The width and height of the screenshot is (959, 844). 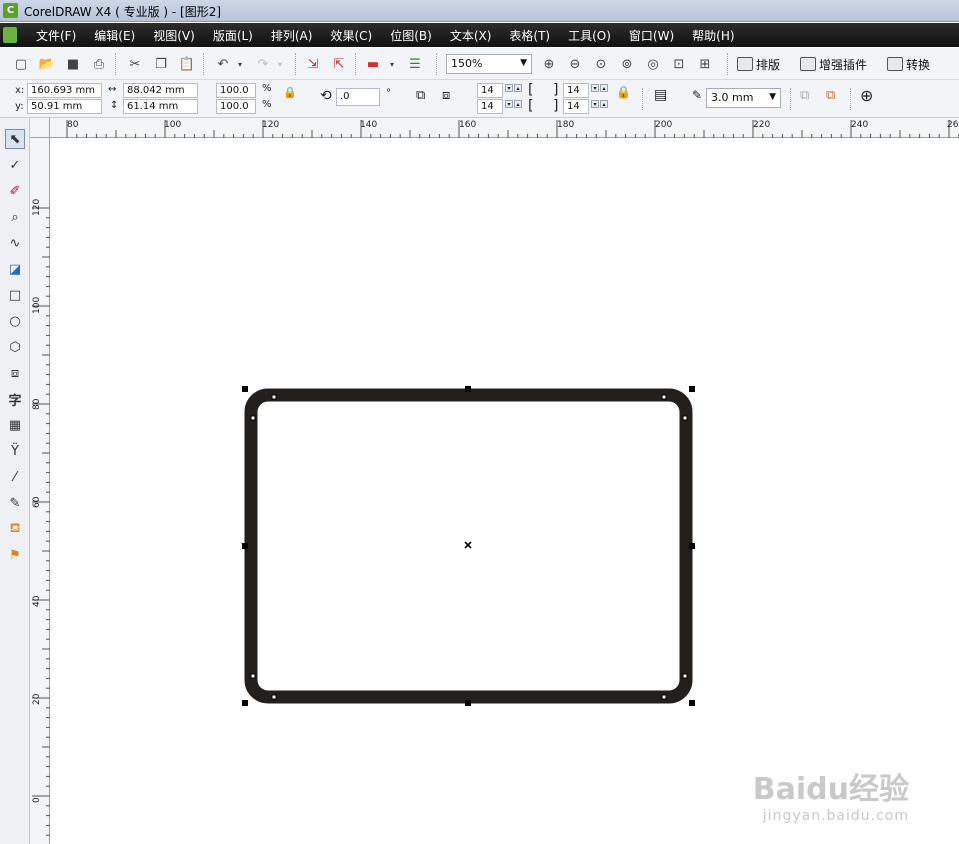 I want to click on lock-ratio-icon: 🔒, so click(x=290, y=92).